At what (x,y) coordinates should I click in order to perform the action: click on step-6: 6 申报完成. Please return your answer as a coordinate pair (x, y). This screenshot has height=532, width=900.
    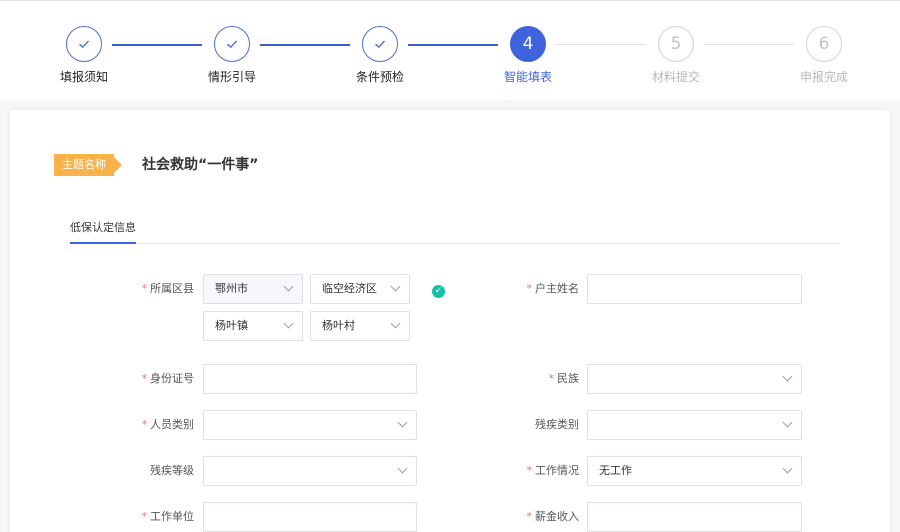
    Looking at the image, I should click on (824, 55).